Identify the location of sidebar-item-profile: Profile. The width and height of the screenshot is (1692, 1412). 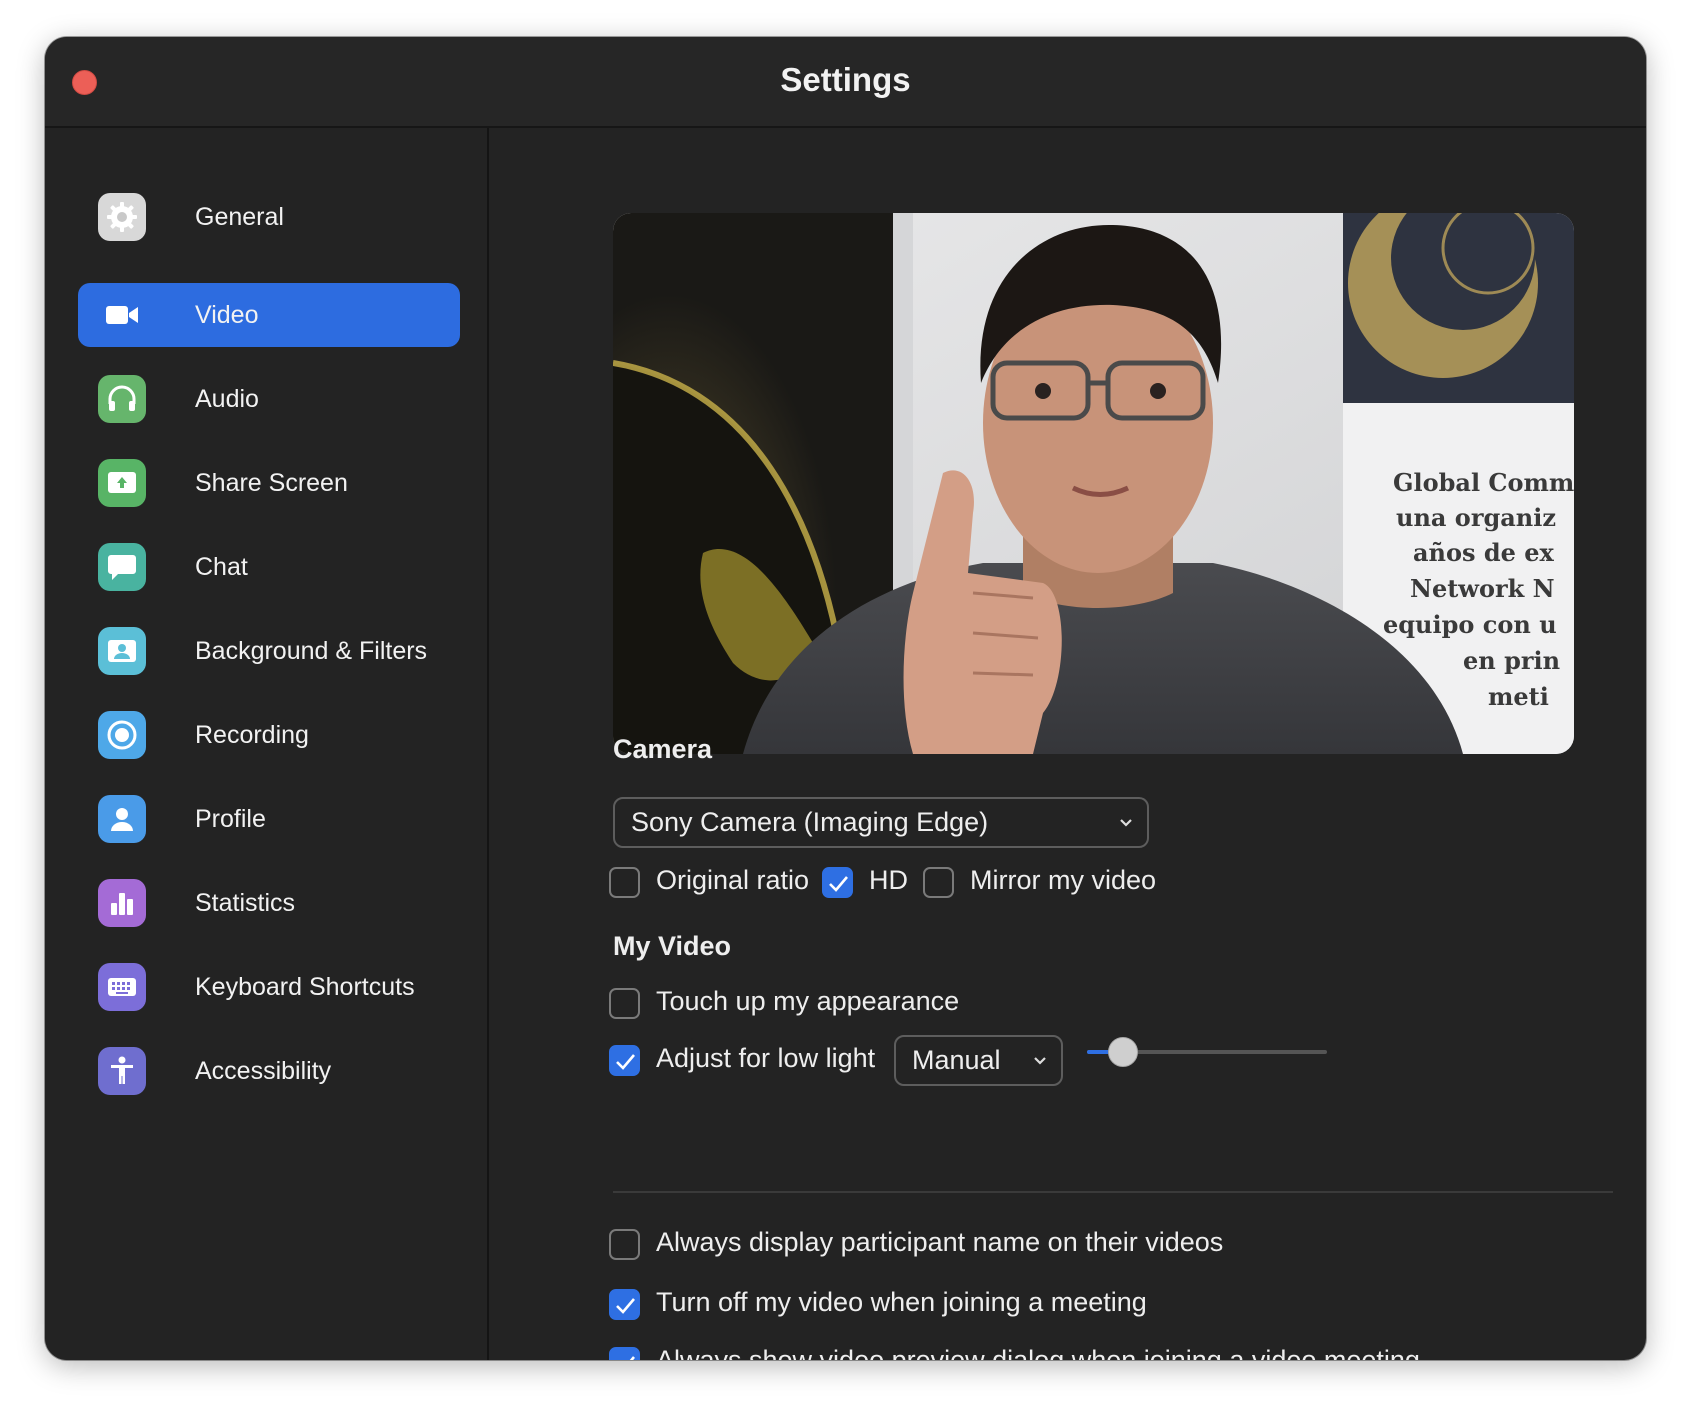
(269, 819).